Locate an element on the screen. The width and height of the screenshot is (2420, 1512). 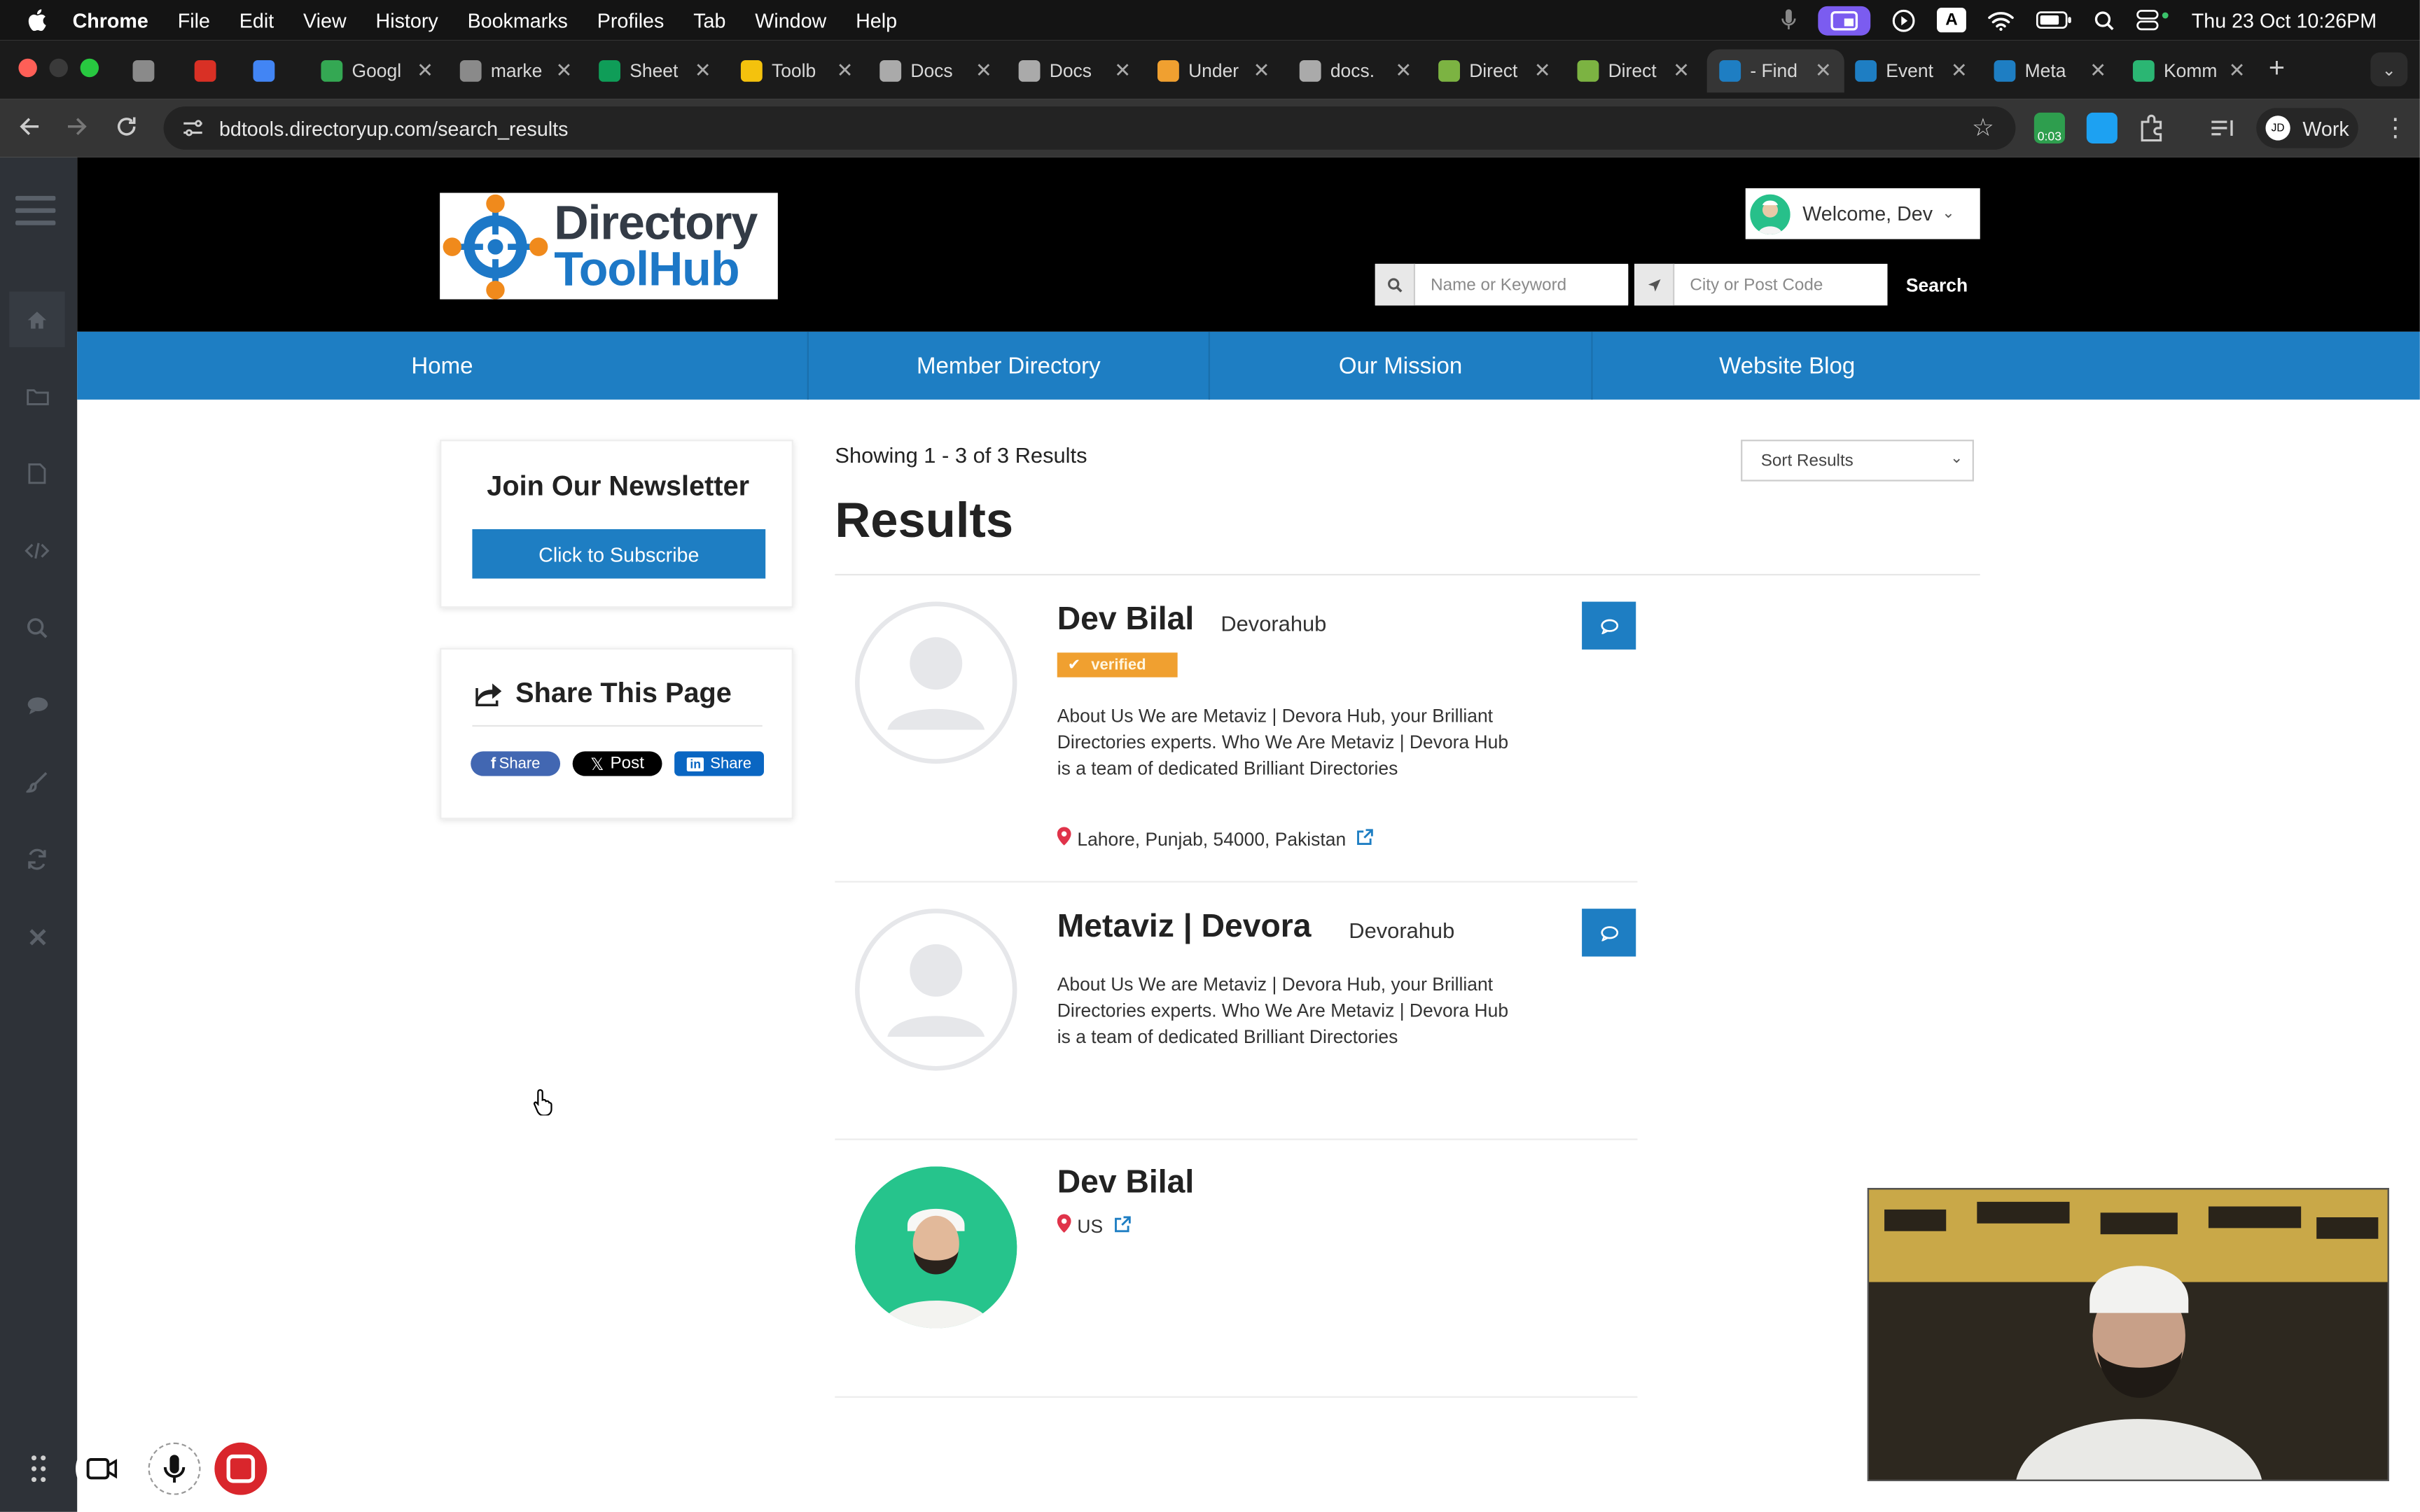
microphone-status-icon is located at coordinates (1789, 20).